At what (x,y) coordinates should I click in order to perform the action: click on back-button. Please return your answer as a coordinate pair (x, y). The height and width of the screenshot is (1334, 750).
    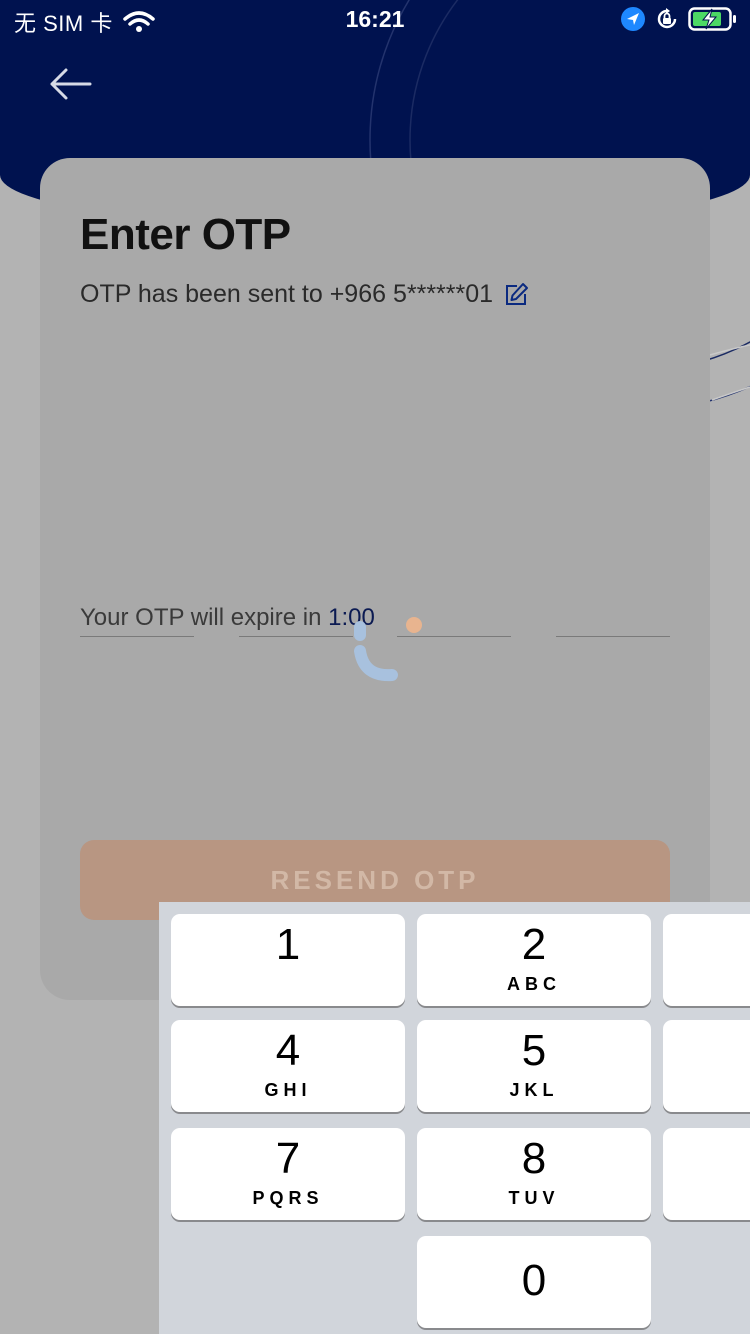
    Looking at the image, I should click on (72, 84).